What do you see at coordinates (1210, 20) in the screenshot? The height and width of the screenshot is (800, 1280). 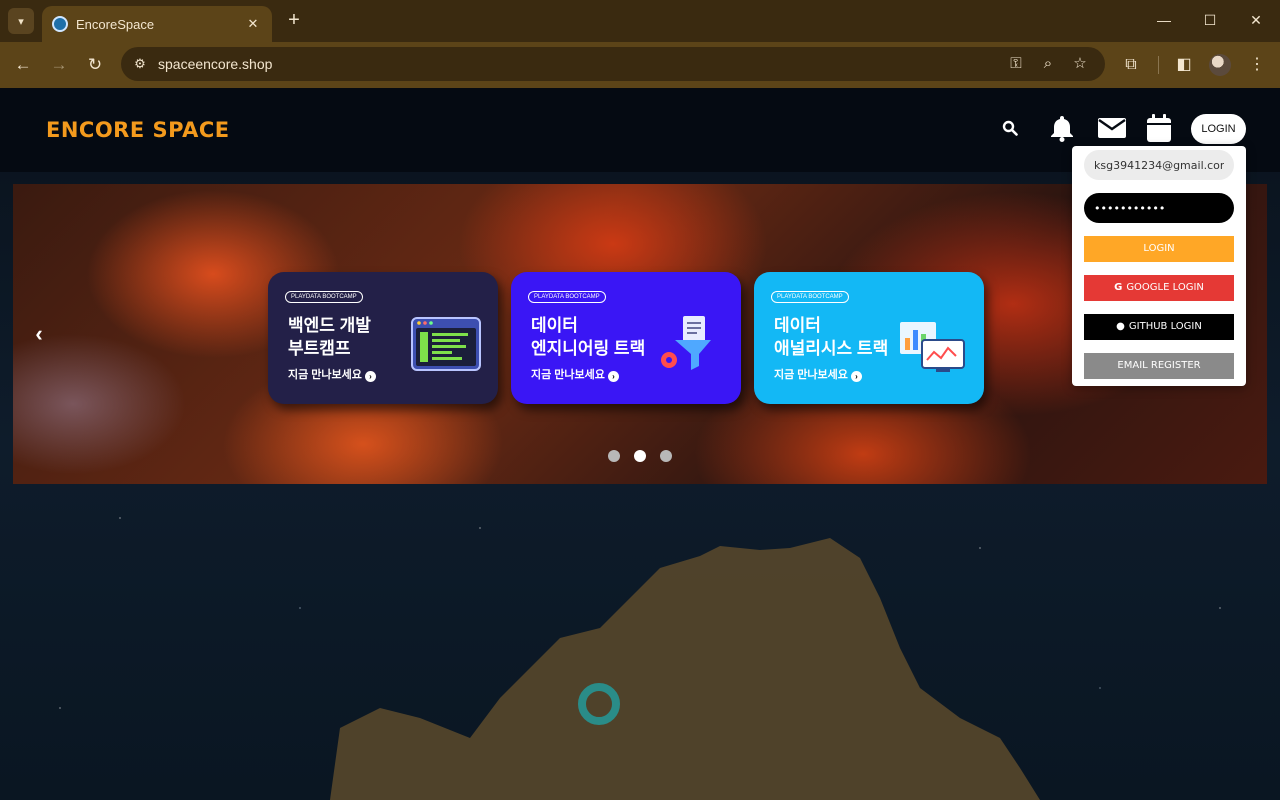 I see `maximize-button: ☐` at bounding box center [1210, 20].